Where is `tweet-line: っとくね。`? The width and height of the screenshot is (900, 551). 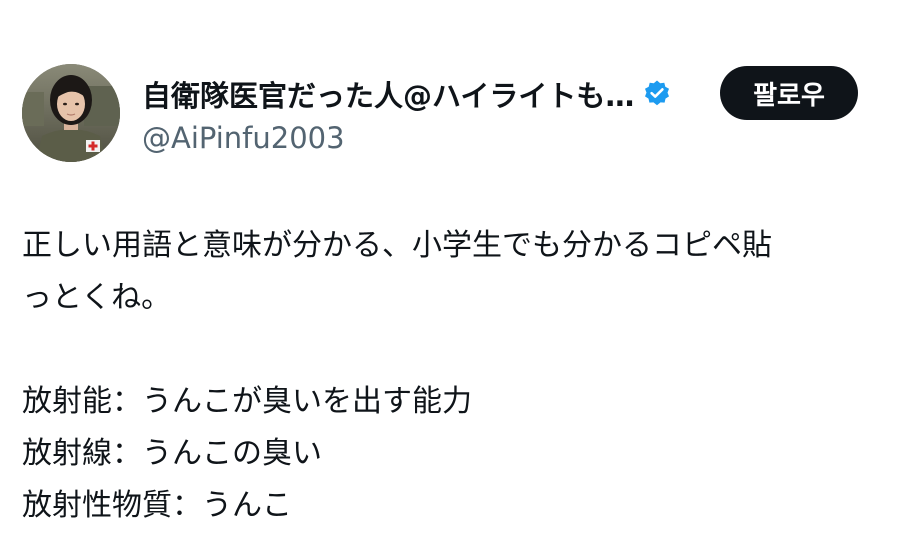
tweet-line: っとくね。 is located at coordinates (97, 297).